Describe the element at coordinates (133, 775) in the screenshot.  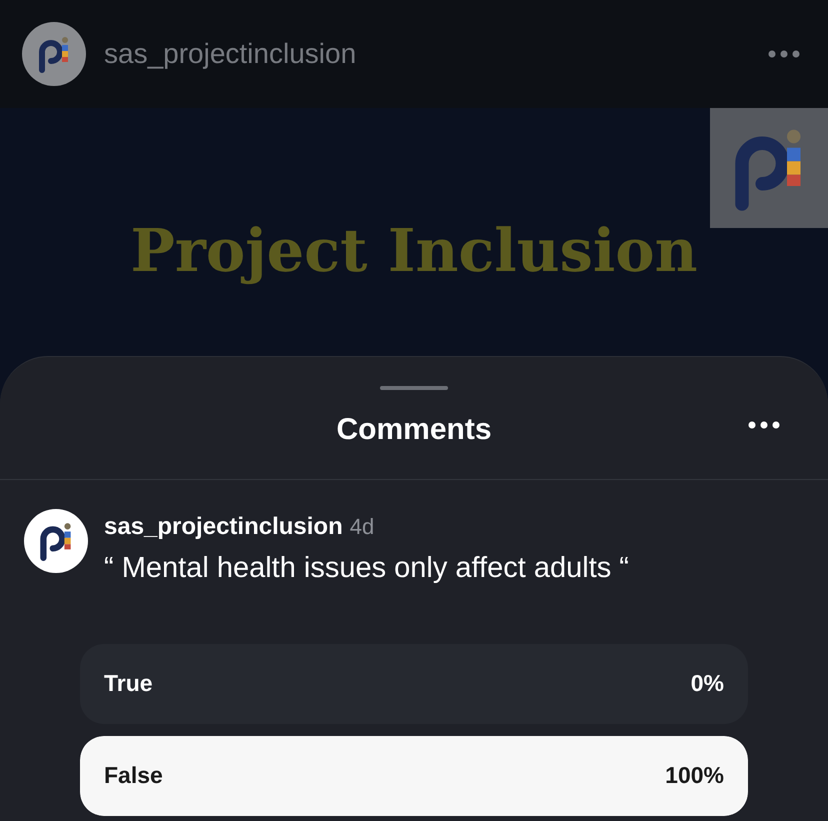
I see `option-label: False` at that location.